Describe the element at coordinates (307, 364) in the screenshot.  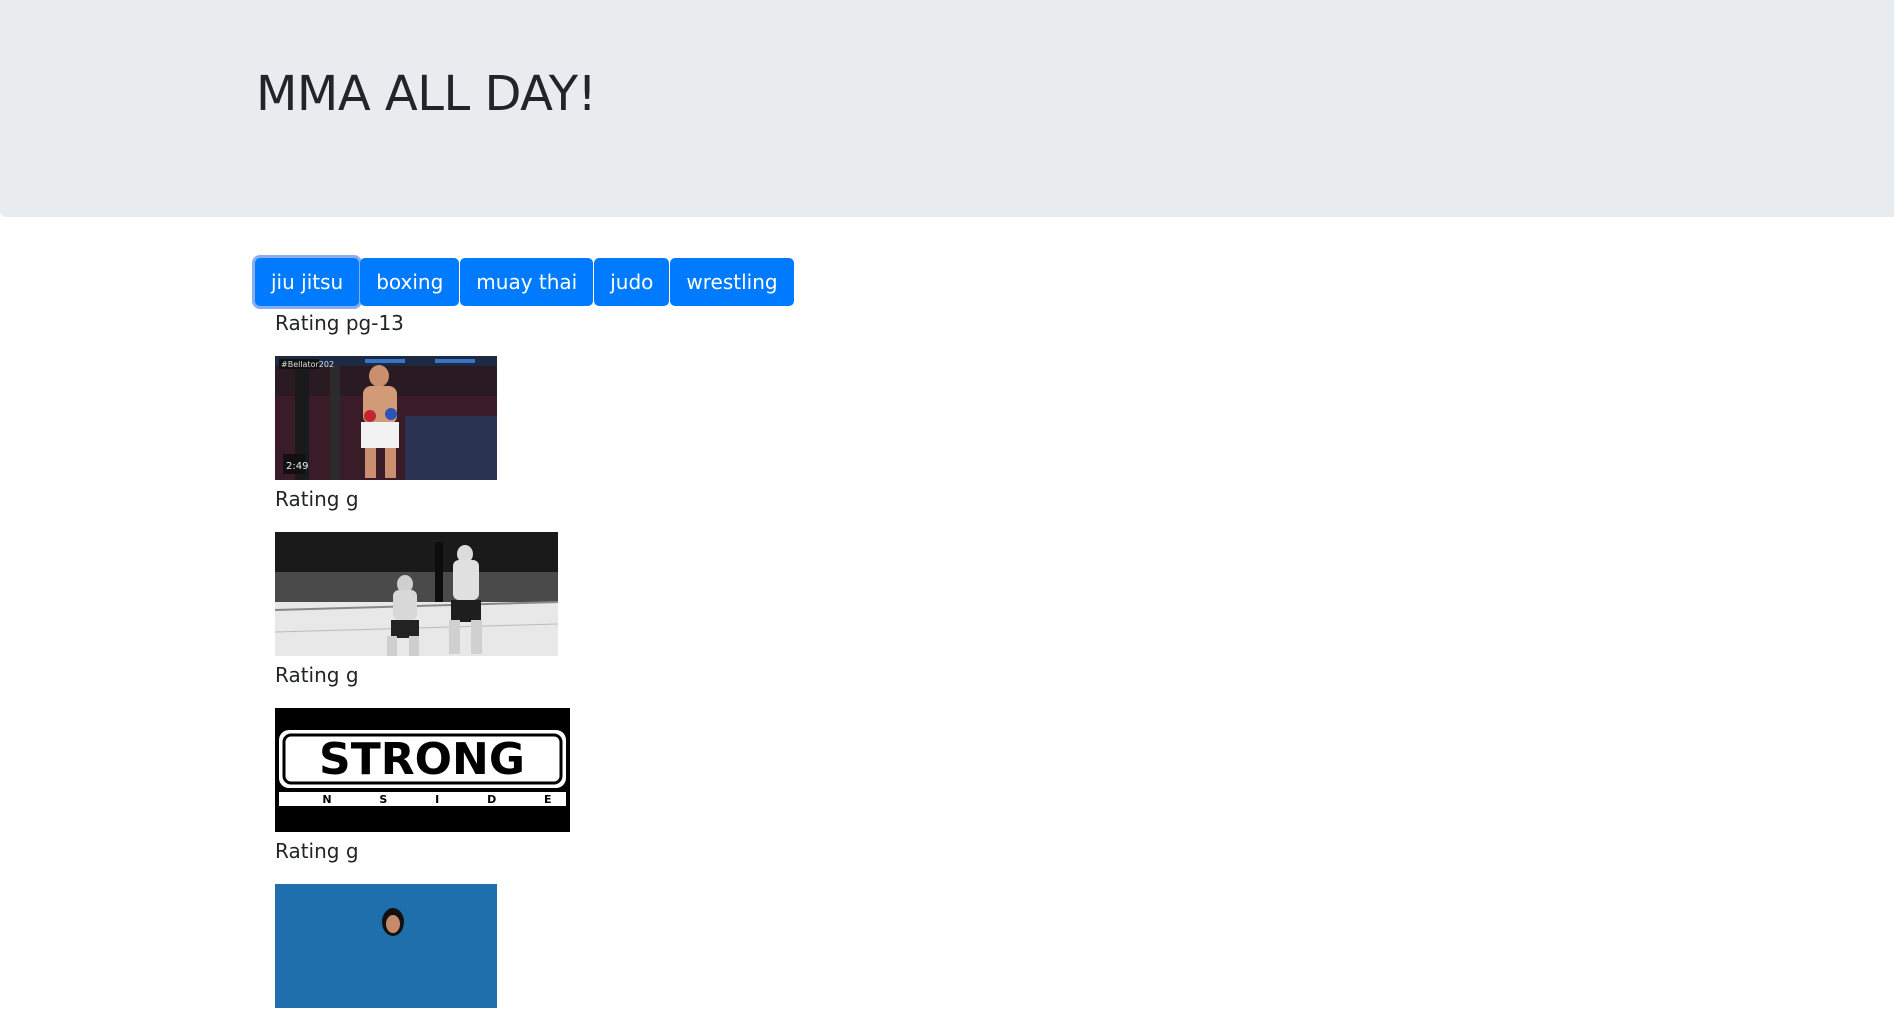
I see `svg-text: #Bellator202` at that location.